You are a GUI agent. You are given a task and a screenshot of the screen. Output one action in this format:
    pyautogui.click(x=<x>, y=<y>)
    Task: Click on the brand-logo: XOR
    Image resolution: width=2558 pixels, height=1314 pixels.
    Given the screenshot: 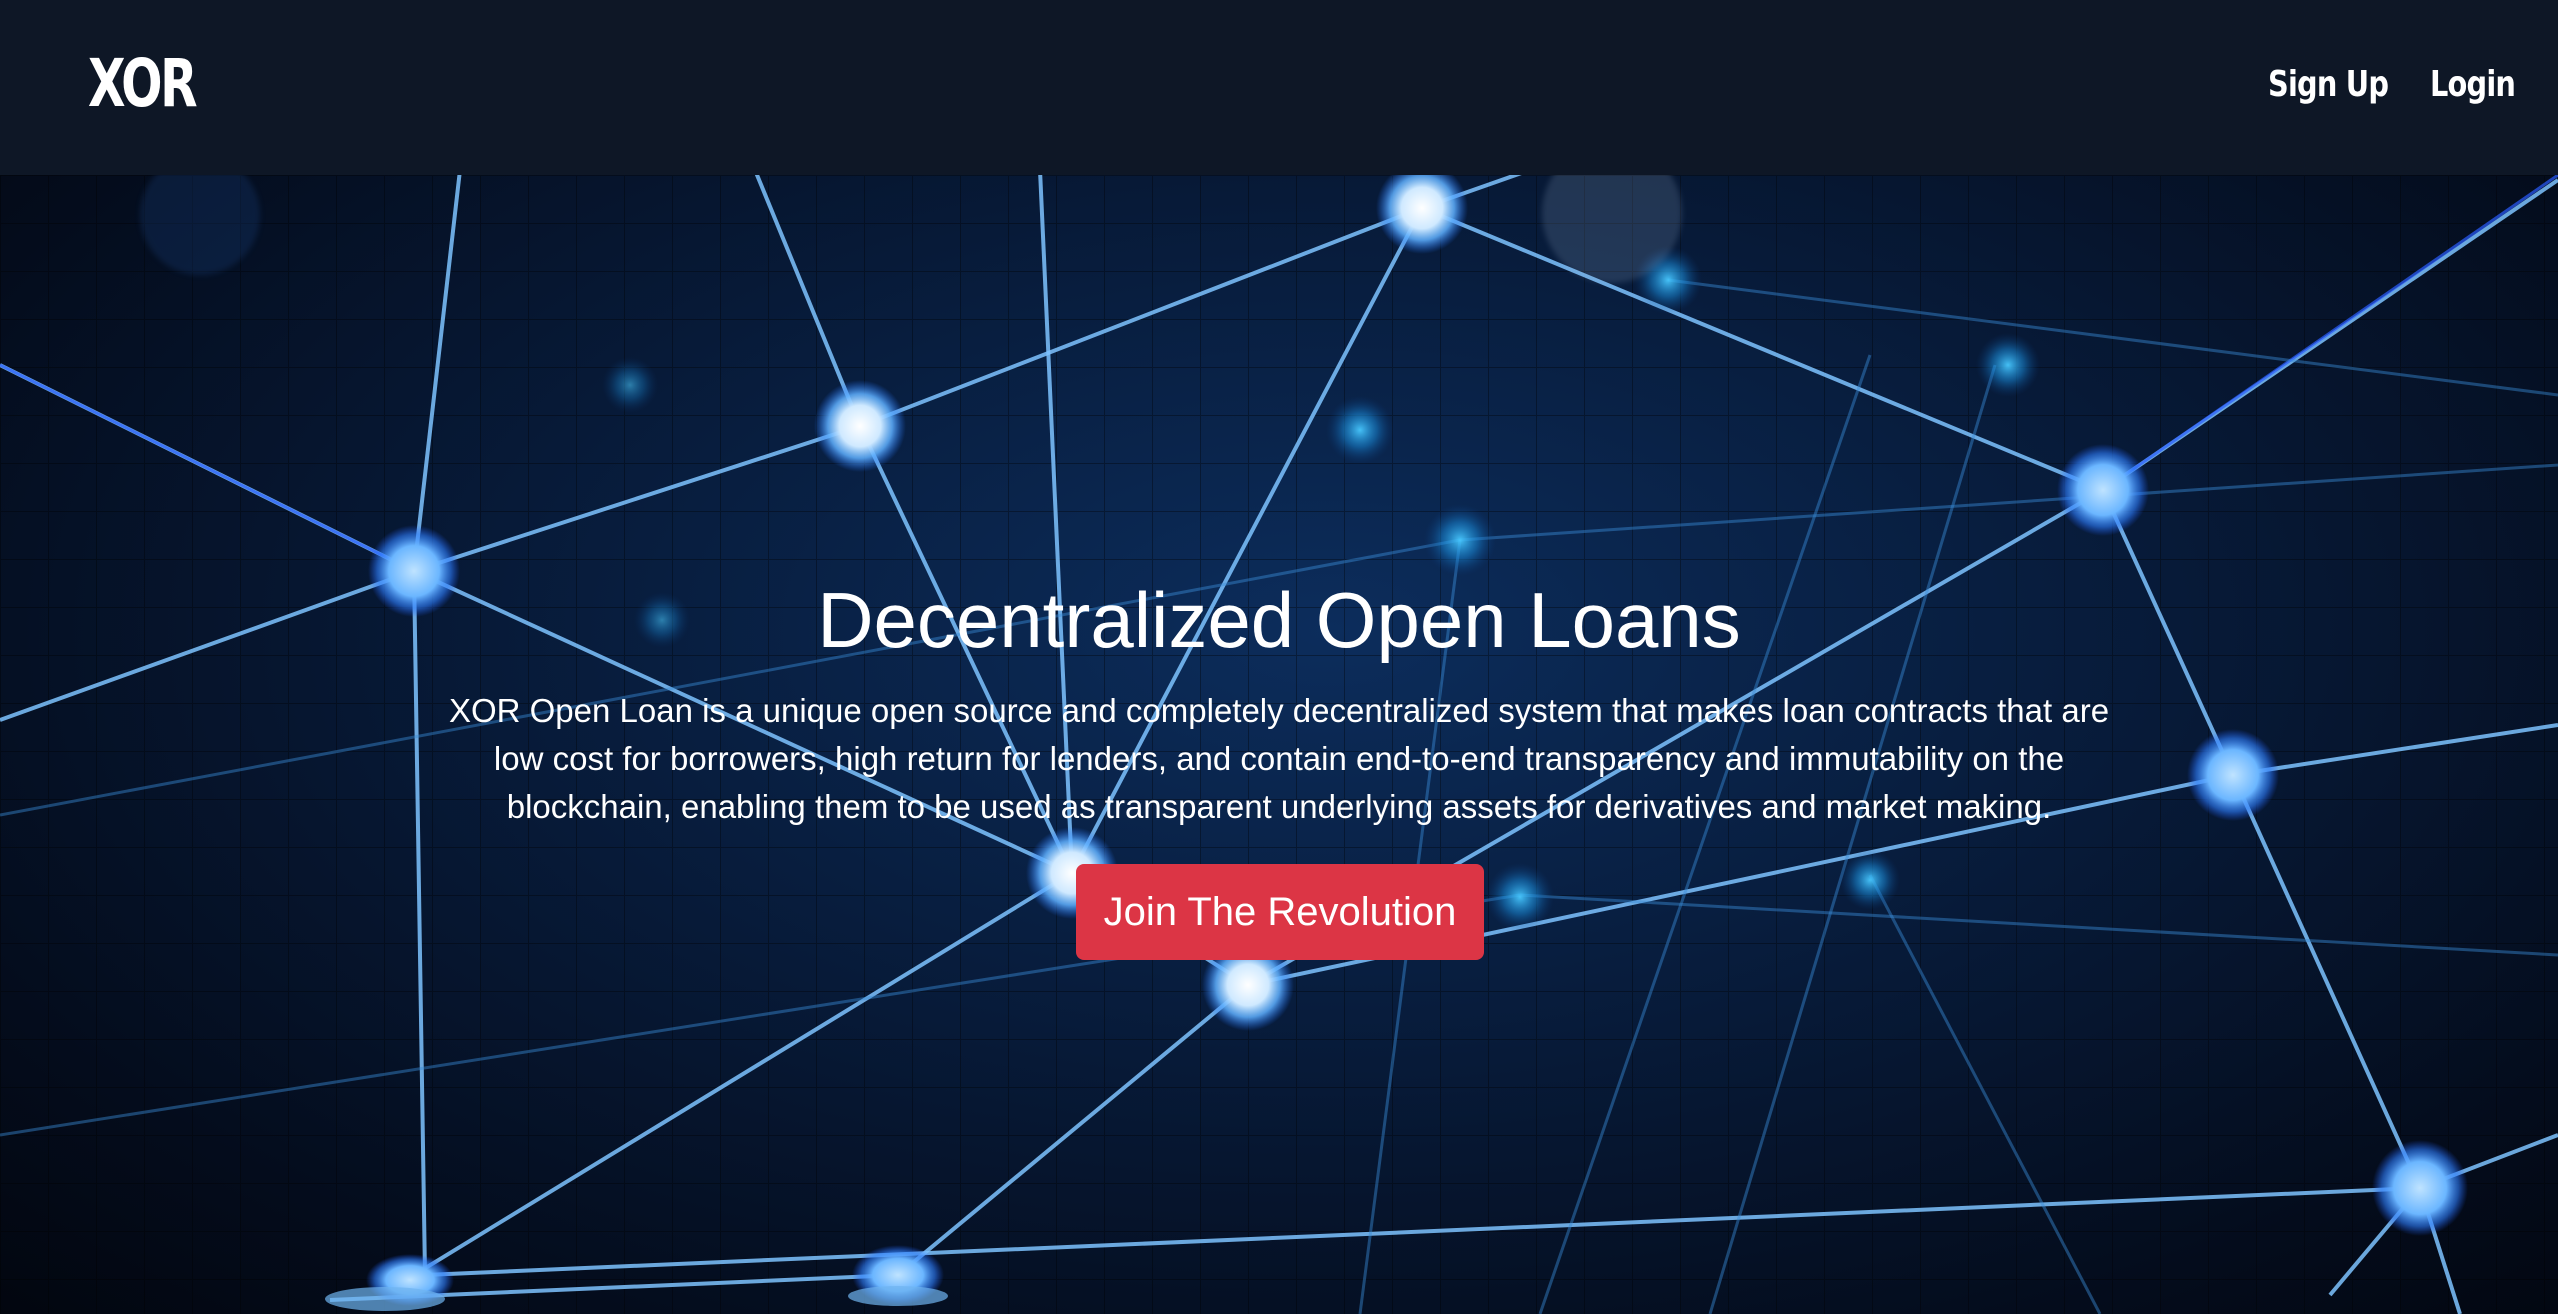 What is the action you would take?
    pyautogui.click(x=143, y=84)
    